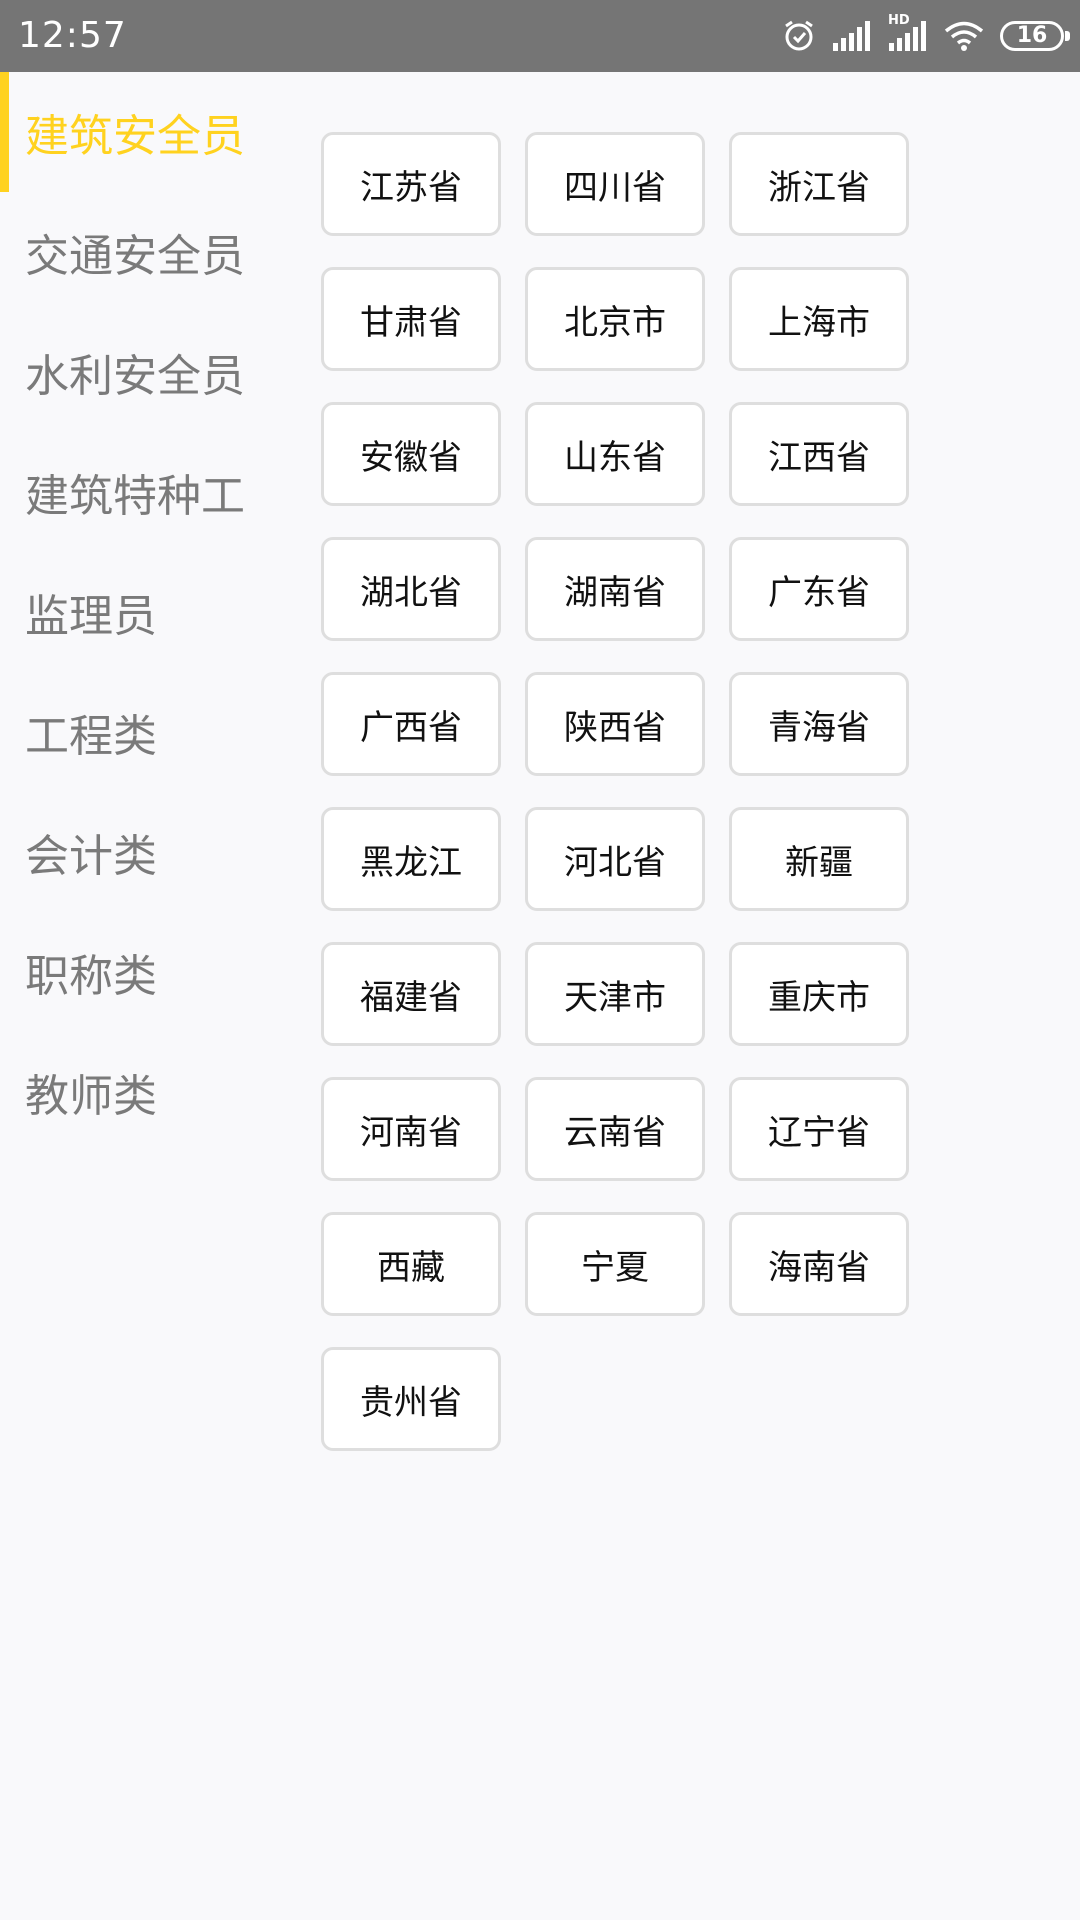 Image resolution: width=1080 pixels, height=1920 pixels. Describe the element at coordinates (72, 35) in the screenshot. I see `status-time: 12:57` at that location.